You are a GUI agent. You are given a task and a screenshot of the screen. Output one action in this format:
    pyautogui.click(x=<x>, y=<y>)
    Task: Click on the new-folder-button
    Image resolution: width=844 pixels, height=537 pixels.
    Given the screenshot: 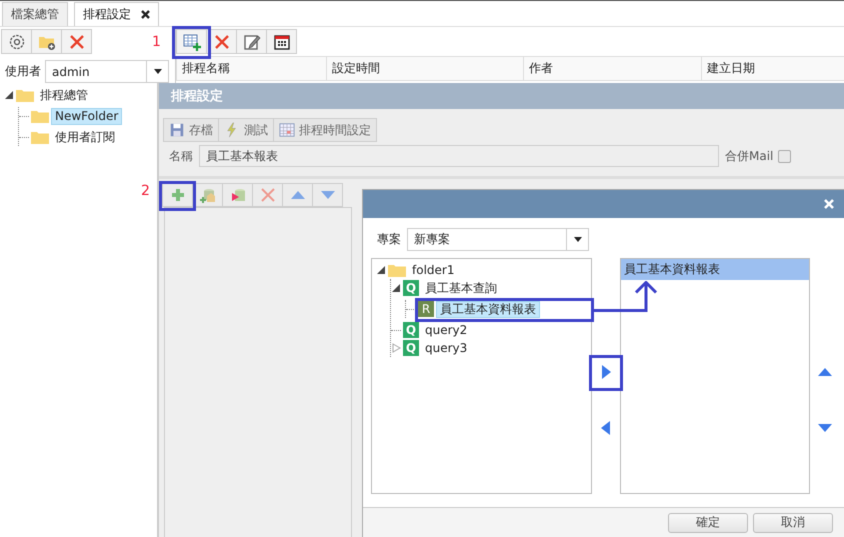 What is the action you would take?
    pyautogui.click(x=46, y=41)
    